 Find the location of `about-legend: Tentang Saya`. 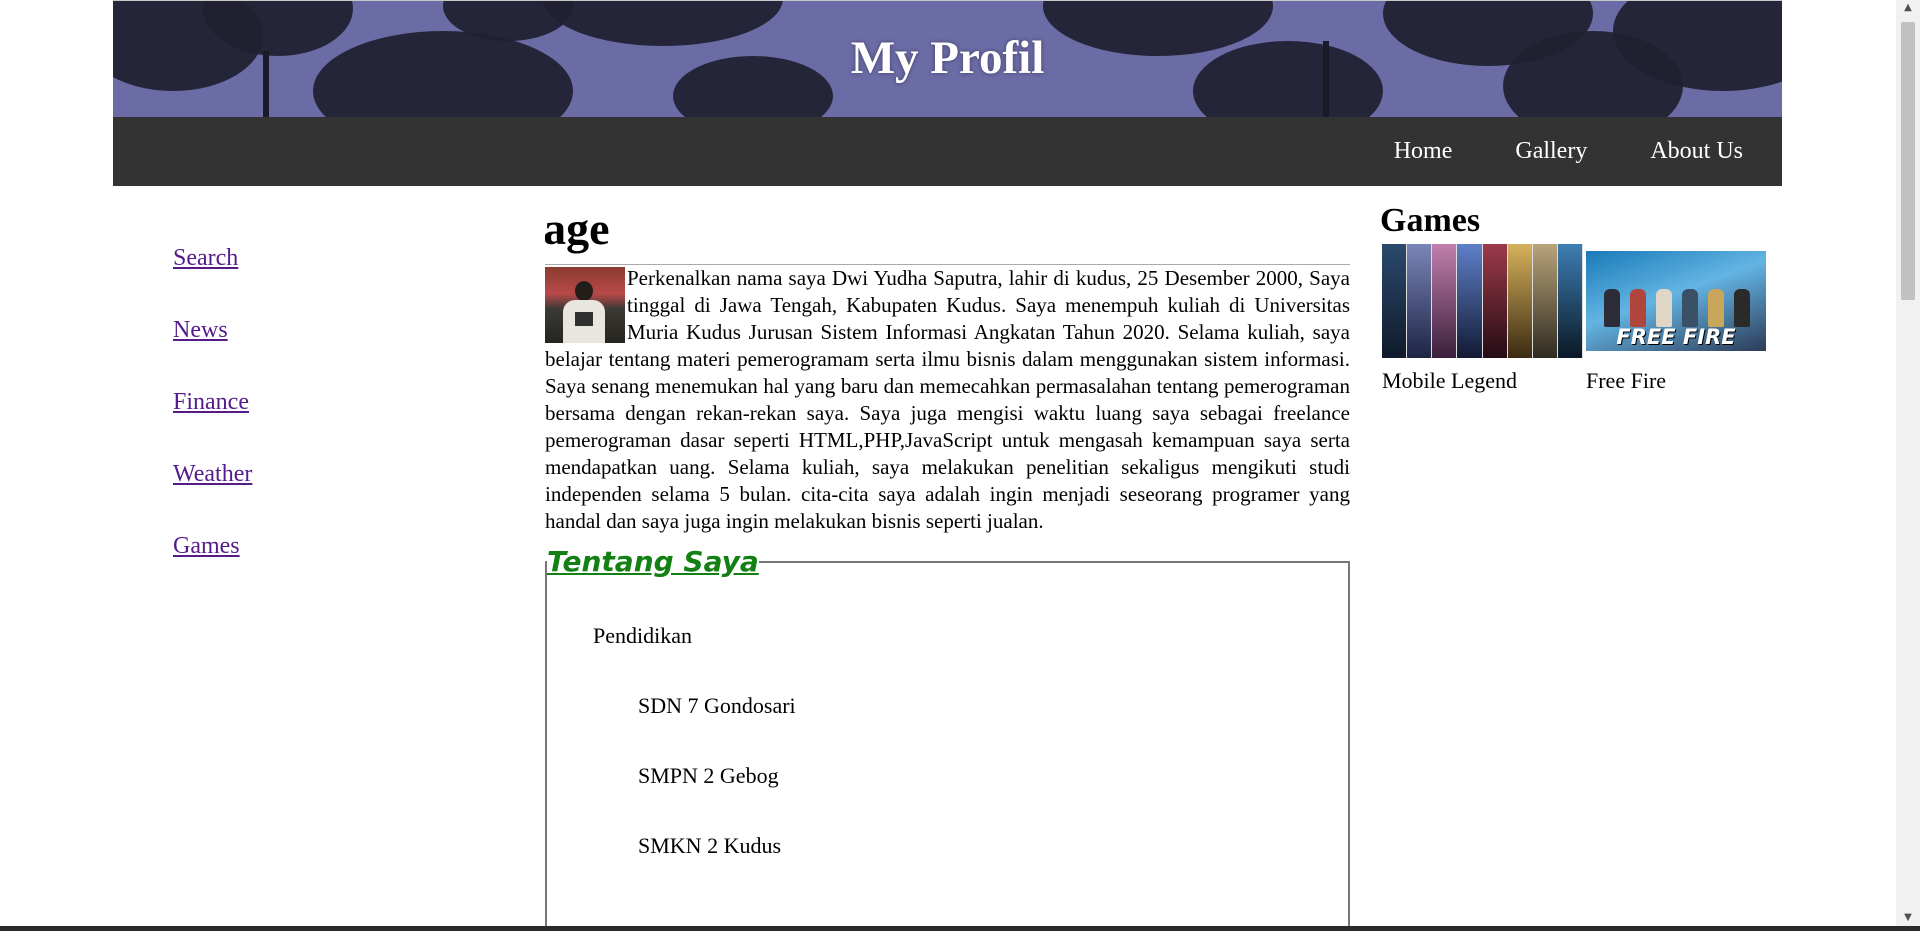

about-legend: Tentang Saya is located at coordinates (653, 561).